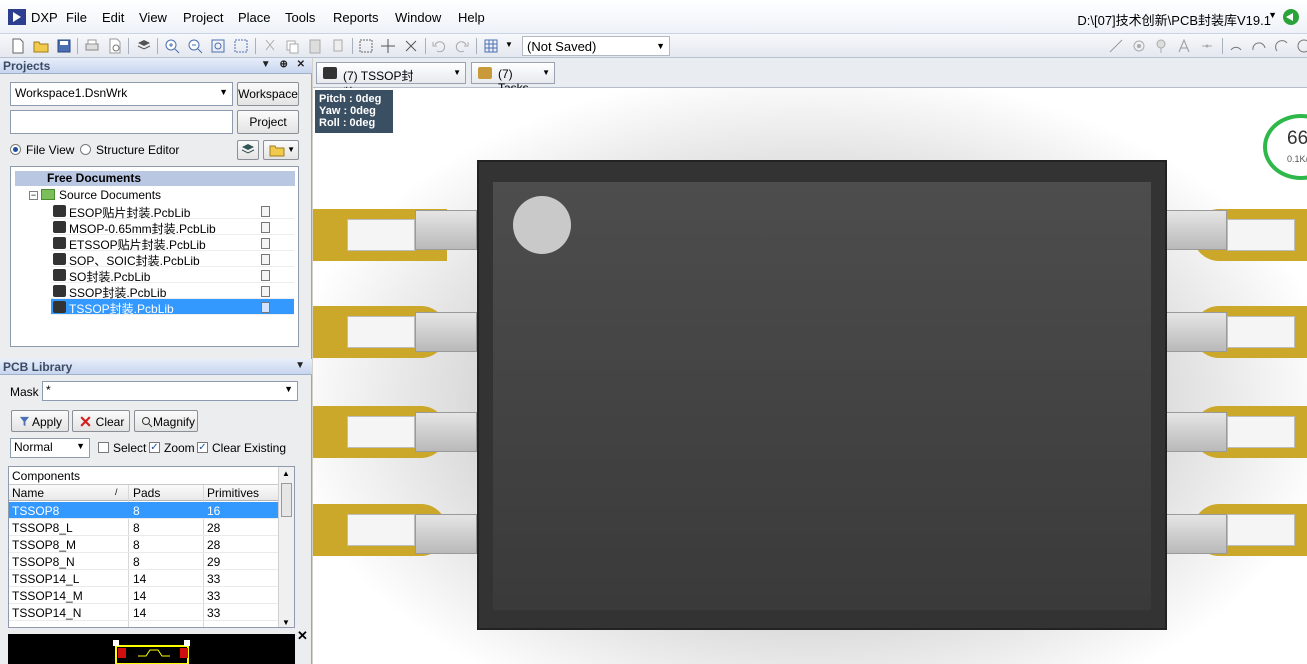 This screenshot has height=664, width=1307. What do you see at coordinates (1301, 46) in the screenshot?
I see `full-circle-icon` at bounding box center [1301, 46].